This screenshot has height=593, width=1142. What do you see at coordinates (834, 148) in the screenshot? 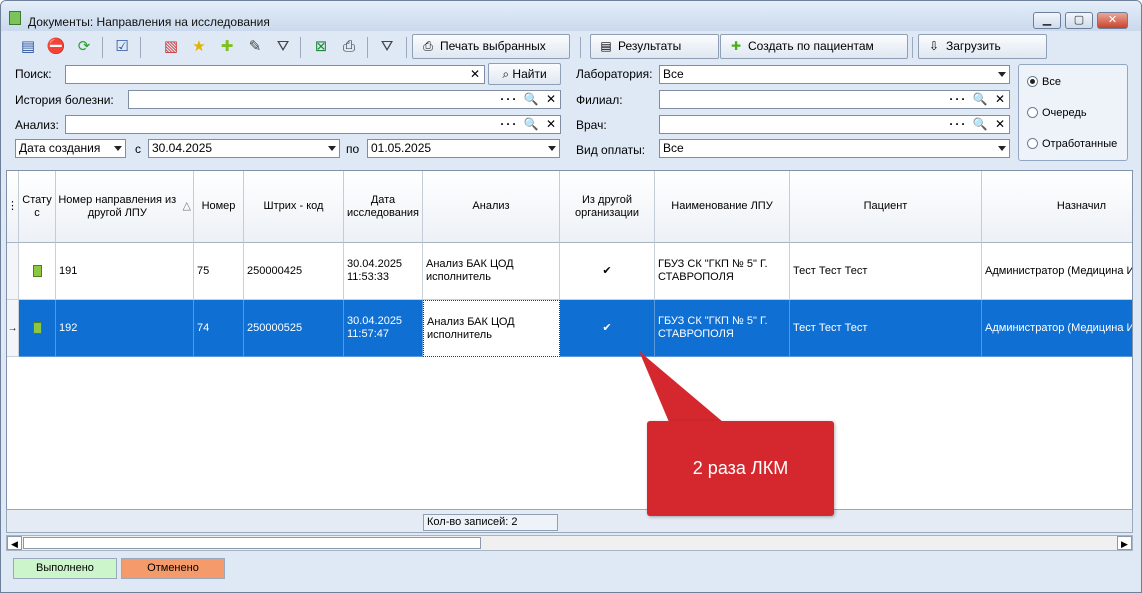
I see `payment-select: Все` at bounding box center [834, 148].